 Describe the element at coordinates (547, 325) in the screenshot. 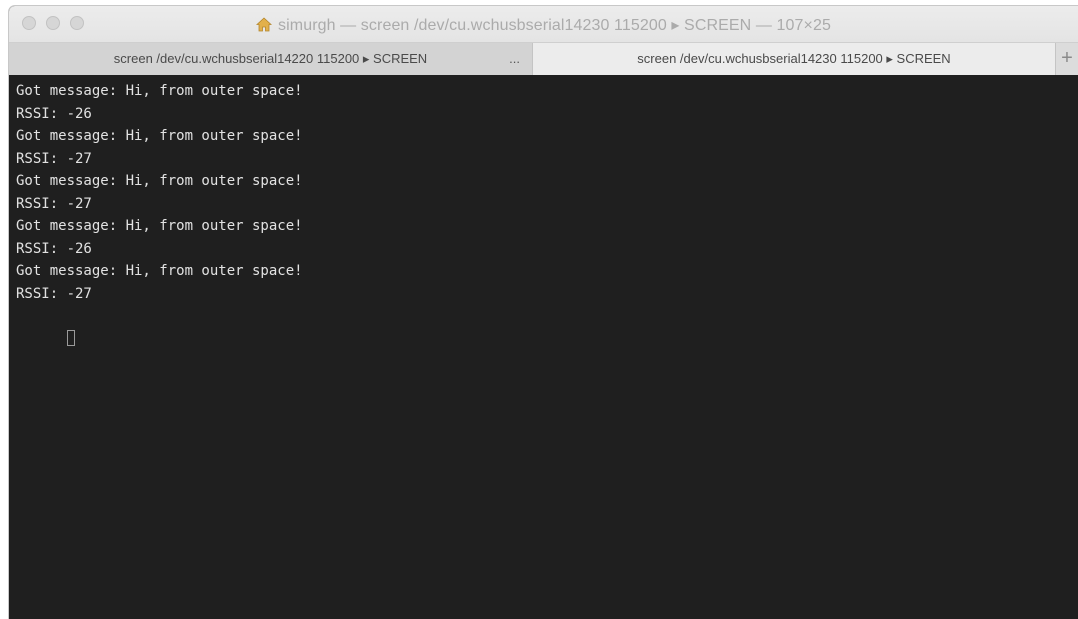

I see `cursor-line` at that location.